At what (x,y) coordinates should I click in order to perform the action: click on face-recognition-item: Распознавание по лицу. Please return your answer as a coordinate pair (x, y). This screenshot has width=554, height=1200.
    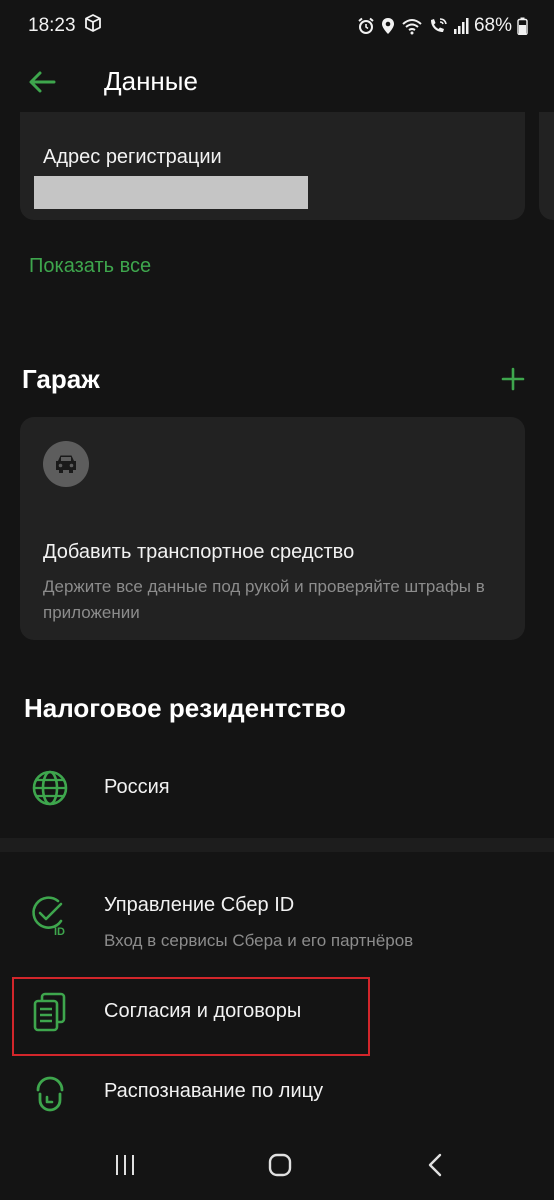
    Looking at the image, I should click on (277, 1094).